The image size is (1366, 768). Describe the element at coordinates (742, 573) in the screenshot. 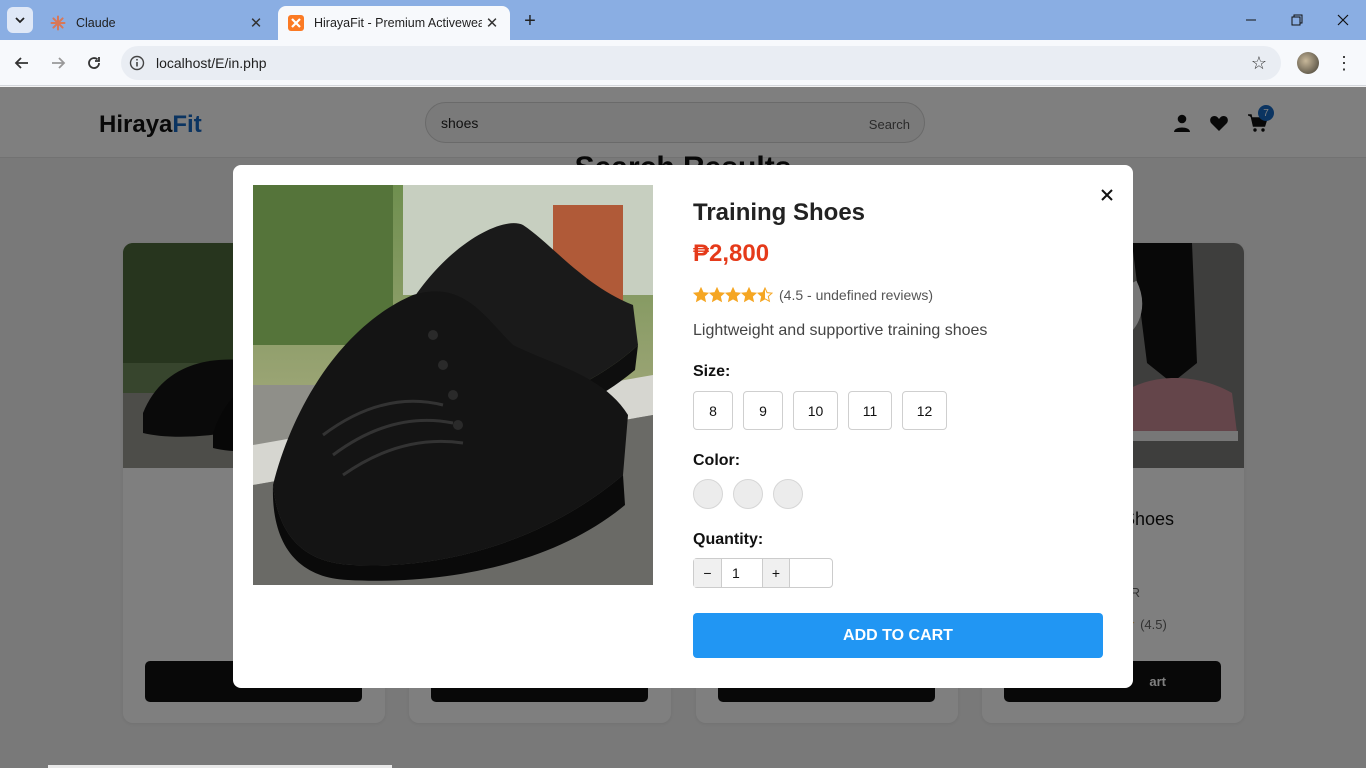

I see `quantity-input: 1` at that location.